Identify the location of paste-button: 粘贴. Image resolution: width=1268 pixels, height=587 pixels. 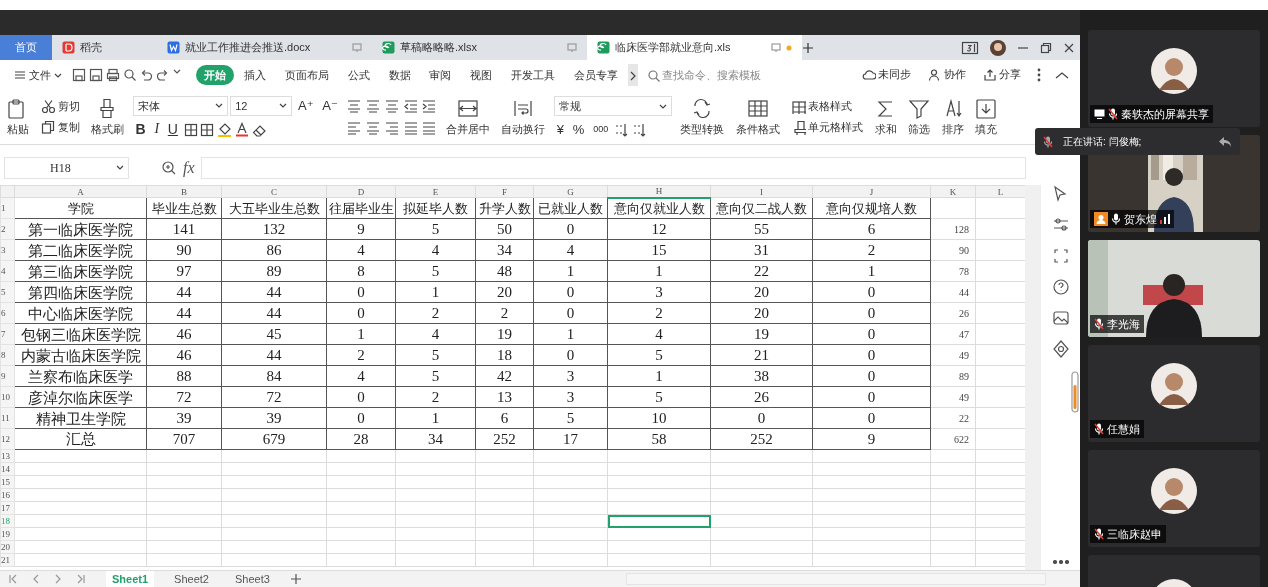
(18, 117).